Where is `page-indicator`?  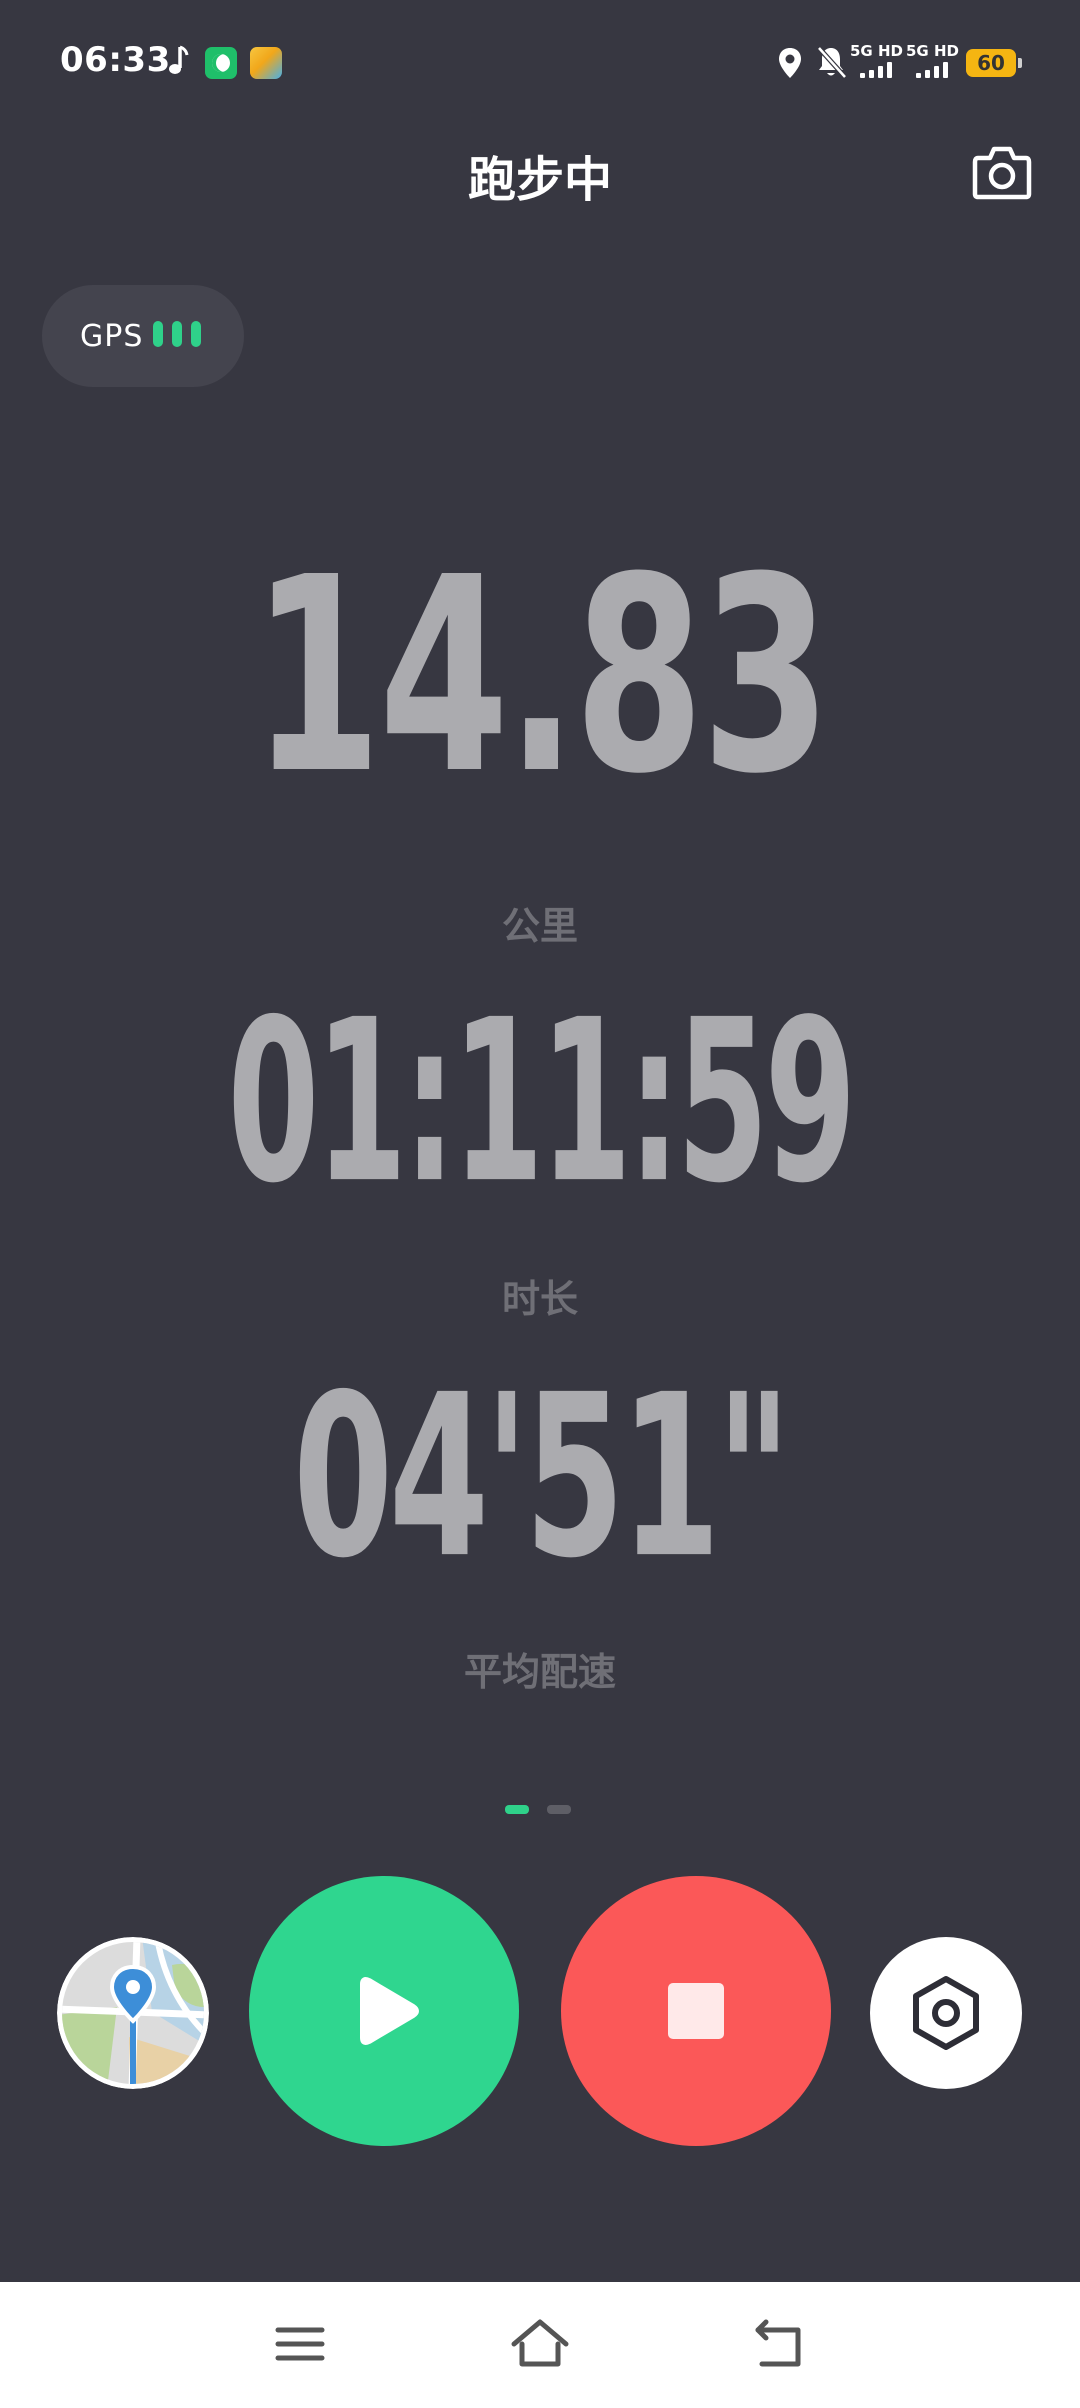
page-indicator is located at coordinates (538, 1809).